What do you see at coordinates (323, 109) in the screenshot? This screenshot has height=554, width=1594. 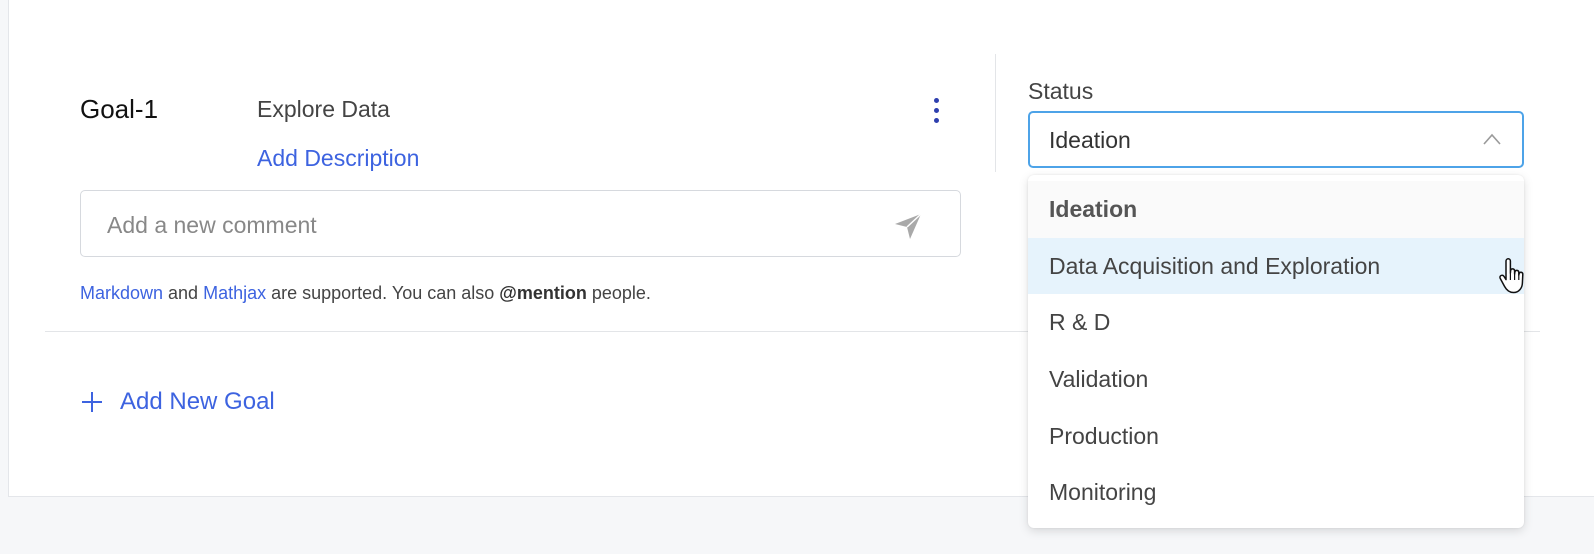 I see `goal-title: Explore Data` at bounding box center [323, 109].